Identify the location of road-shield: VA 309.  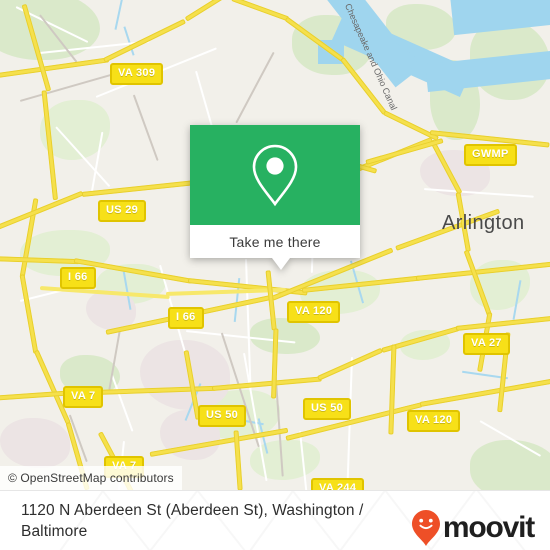
(137, 74).